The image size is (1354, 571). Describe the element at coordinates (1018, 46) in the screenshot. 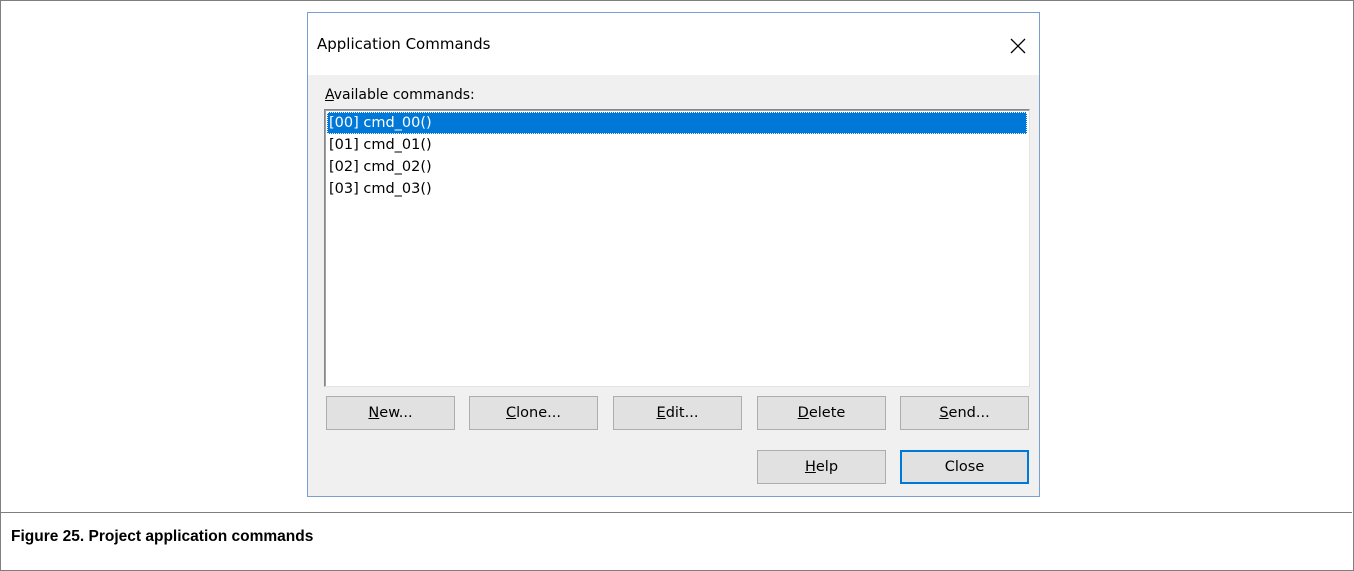

I see `close-icon` at that location.